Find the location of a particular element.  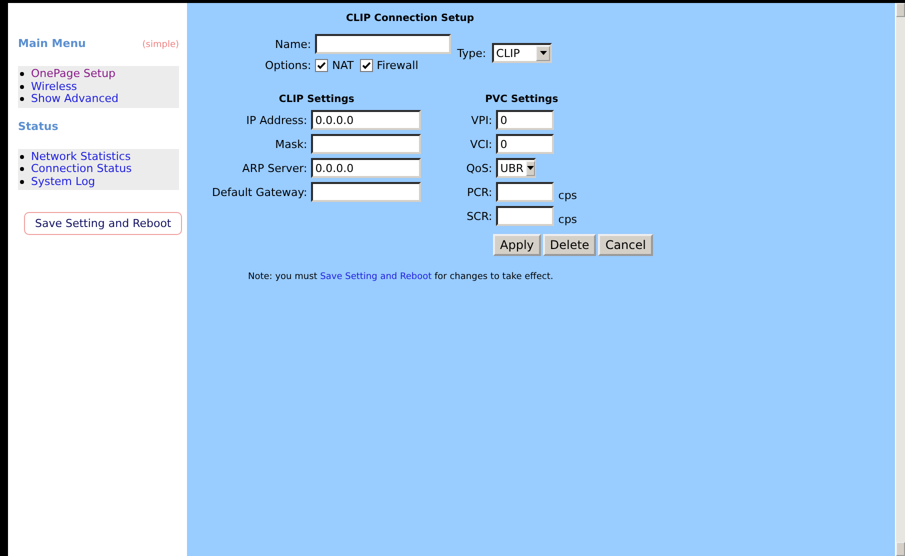

name-field is located at coordinates (383, 44).